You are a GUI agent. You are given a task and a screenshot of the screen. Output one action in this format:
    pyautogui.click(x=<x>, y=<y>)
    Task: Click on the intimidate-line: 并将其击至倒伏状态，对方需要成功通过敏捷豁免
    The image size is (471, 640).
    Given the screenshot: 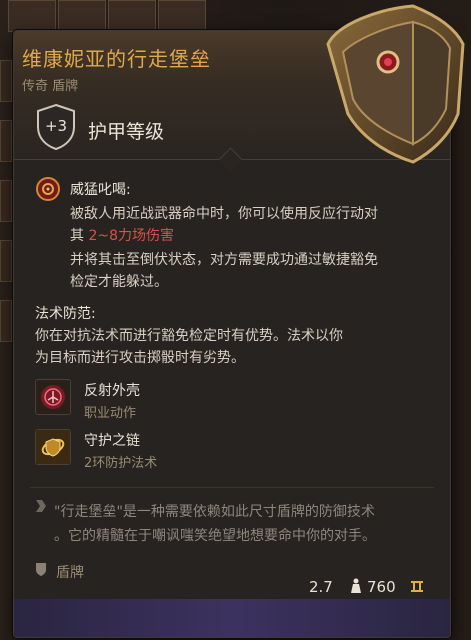 What is the action you would take?
    pyautogui.click(x=224, y=260)
    